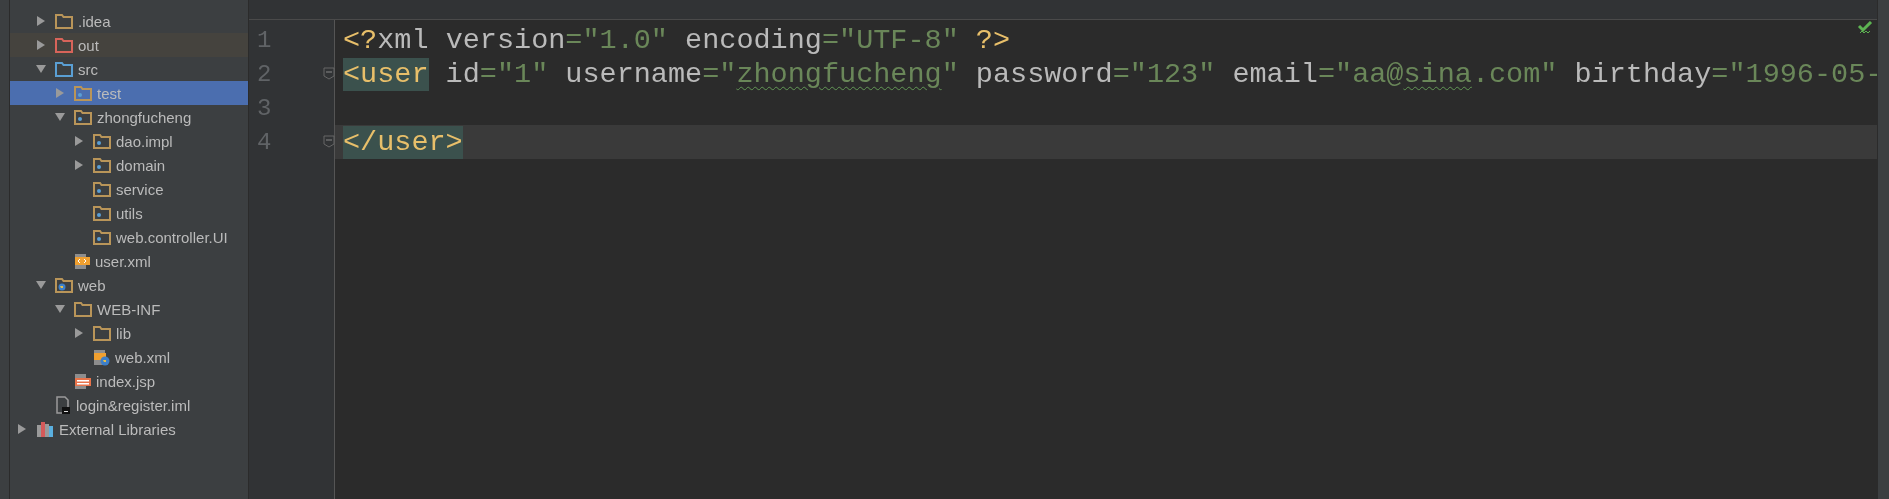 Image resolution: width=1889 pixels, height=499 pixels. I want to click on tree-item-label: dao.impl, so click(144, 141).